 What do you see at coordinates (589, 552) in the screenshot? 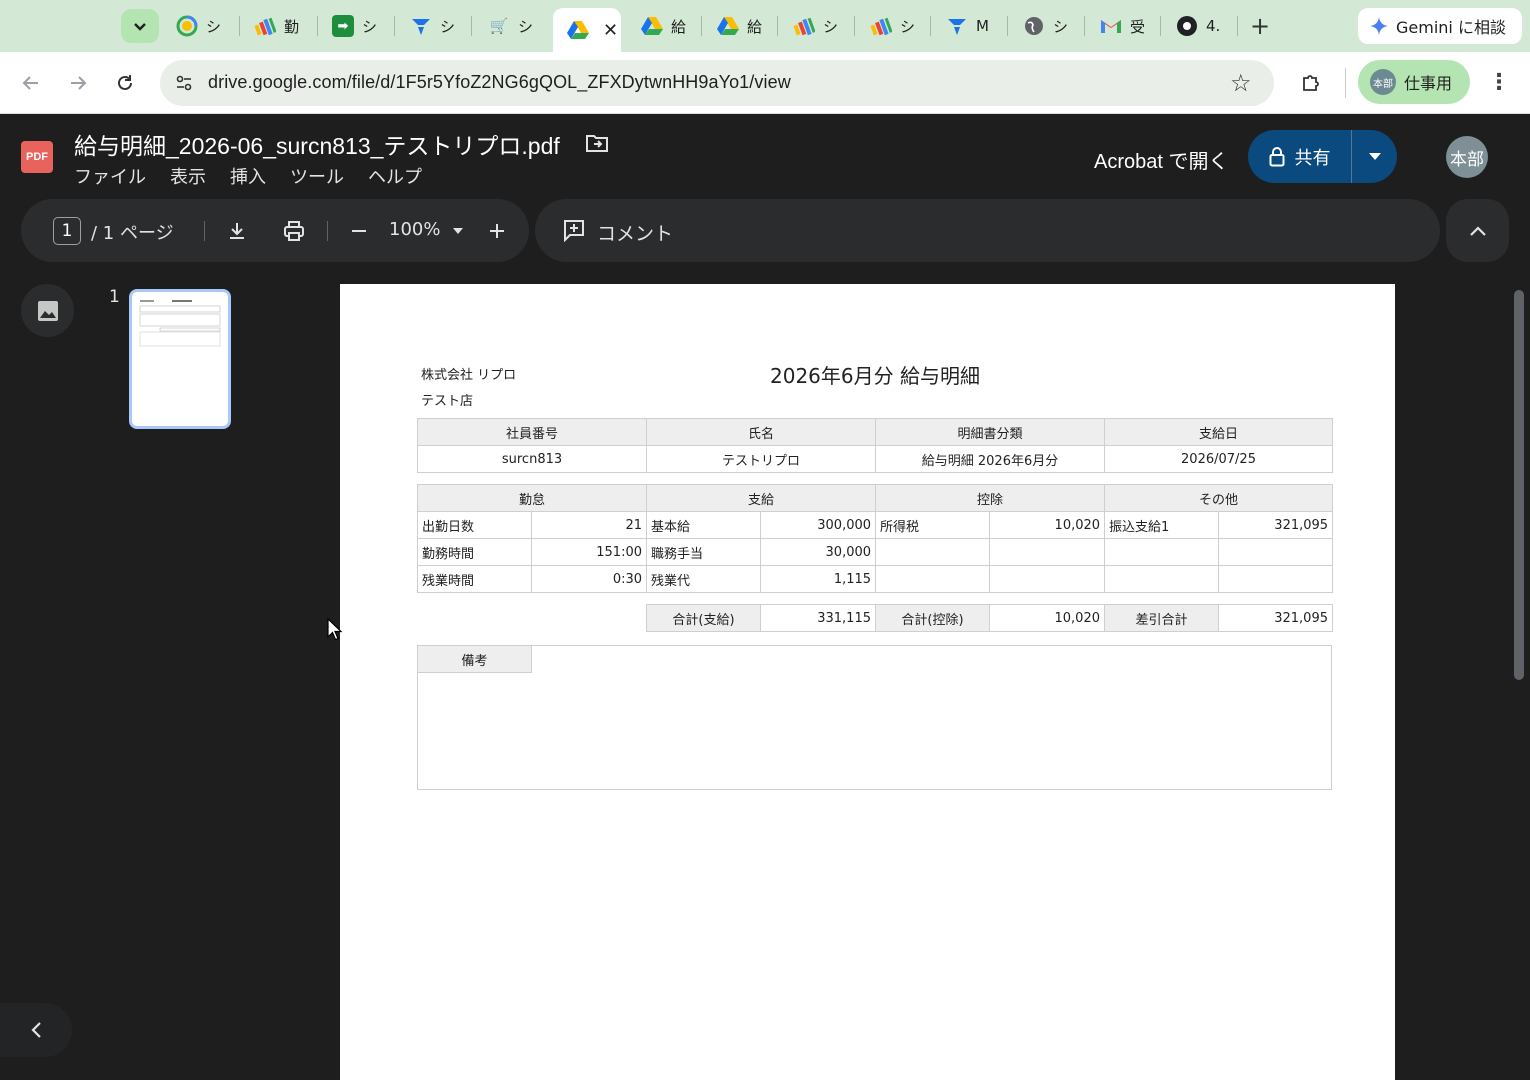
I see `row-value: 151:00` at bounding box center [589, 552].